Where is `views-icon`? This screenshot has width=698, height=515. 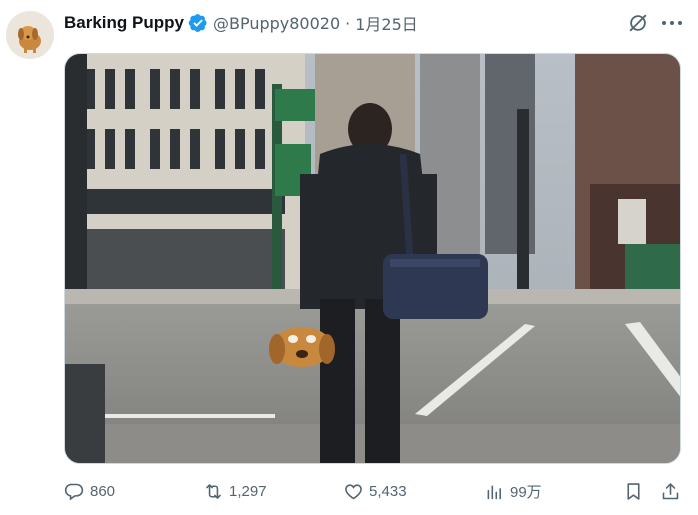 views-icon is located at coordinates (494, 491).